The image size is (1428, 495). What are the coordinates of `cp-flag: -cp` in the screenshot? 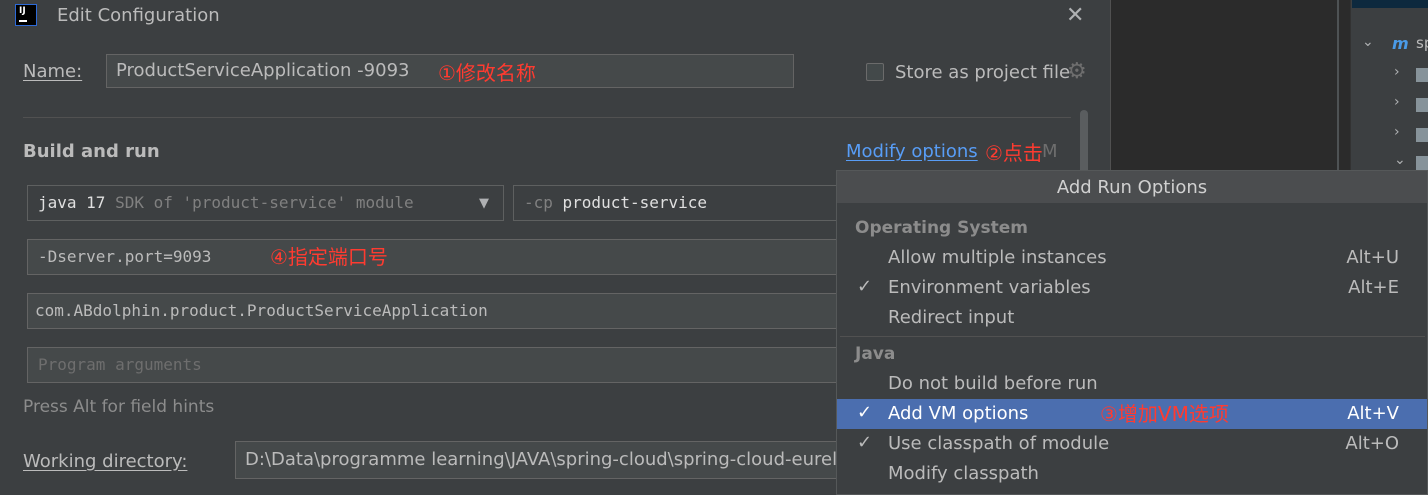 It's located at (543, 202).